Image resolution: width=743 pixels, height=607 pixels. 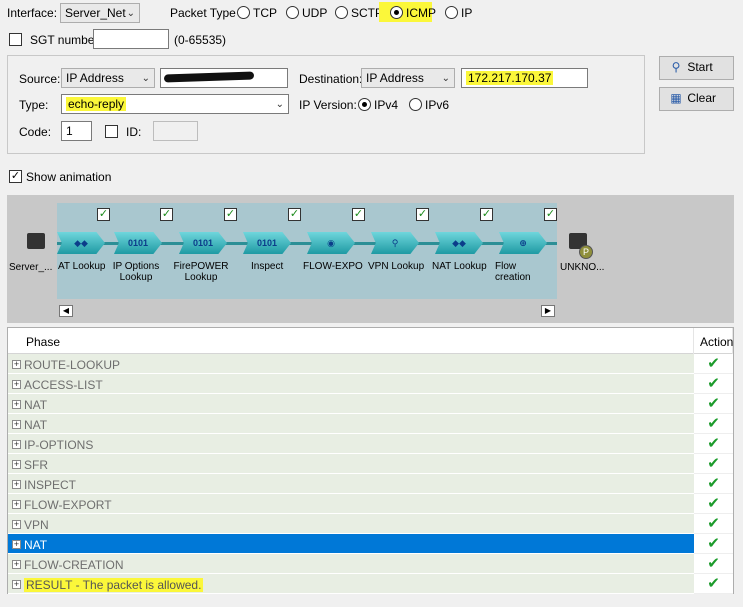 I want to click on inspect-icon: 01​01, so click(x=267, y=243).